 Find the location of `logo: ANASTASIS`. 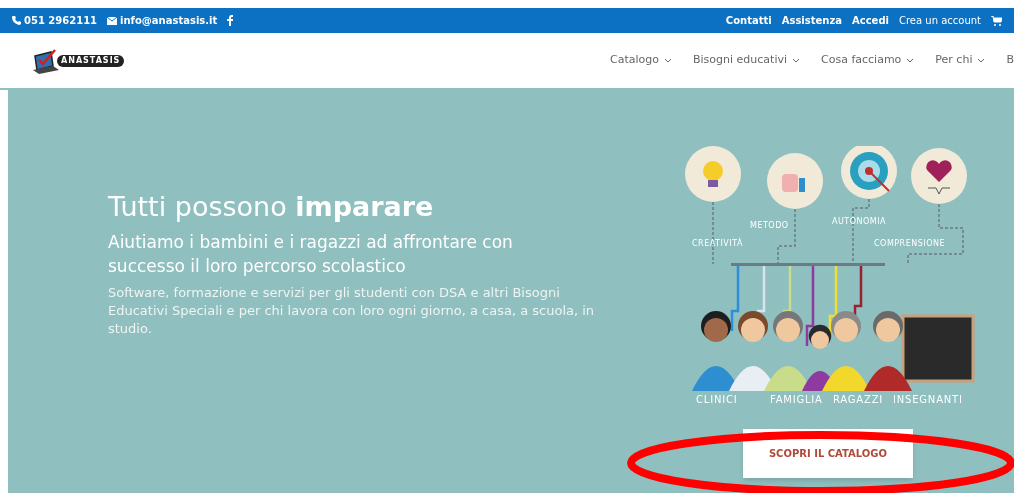

logo: ANASTASIS is located at coordinates (79, 60).